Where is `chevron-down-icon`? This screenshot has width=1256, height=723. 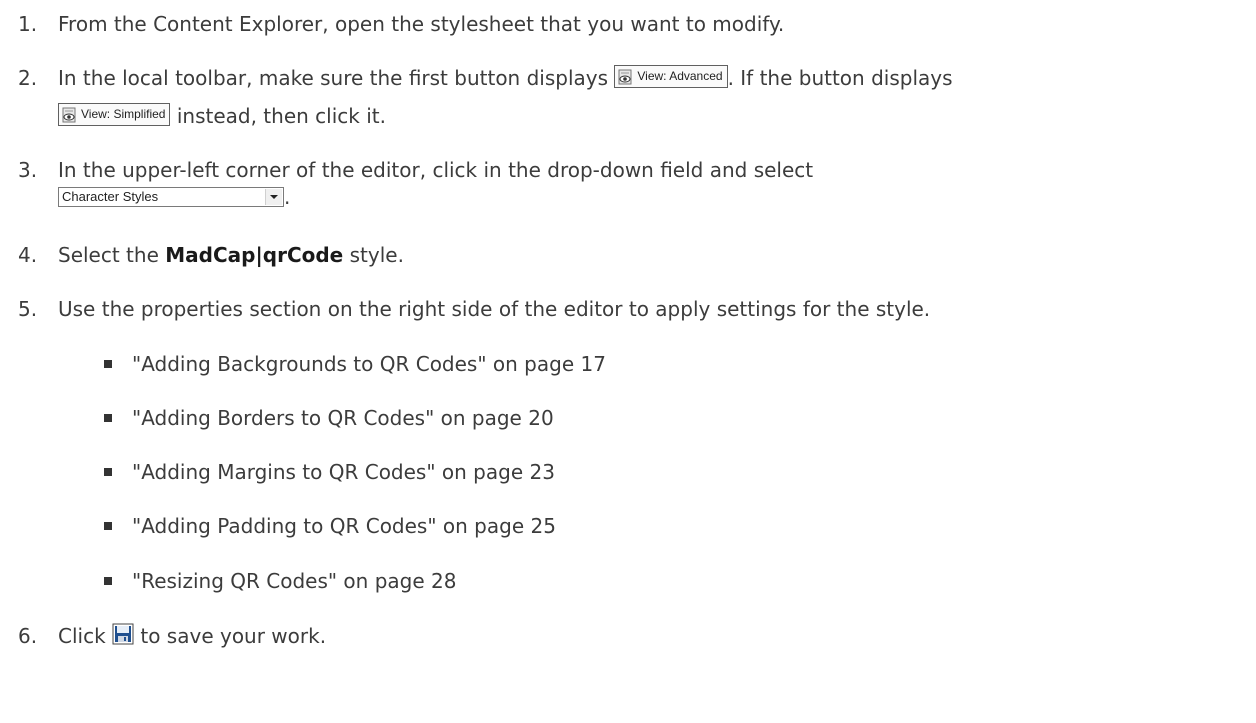 chevron-down-icon is located at coordinates (273, 197).